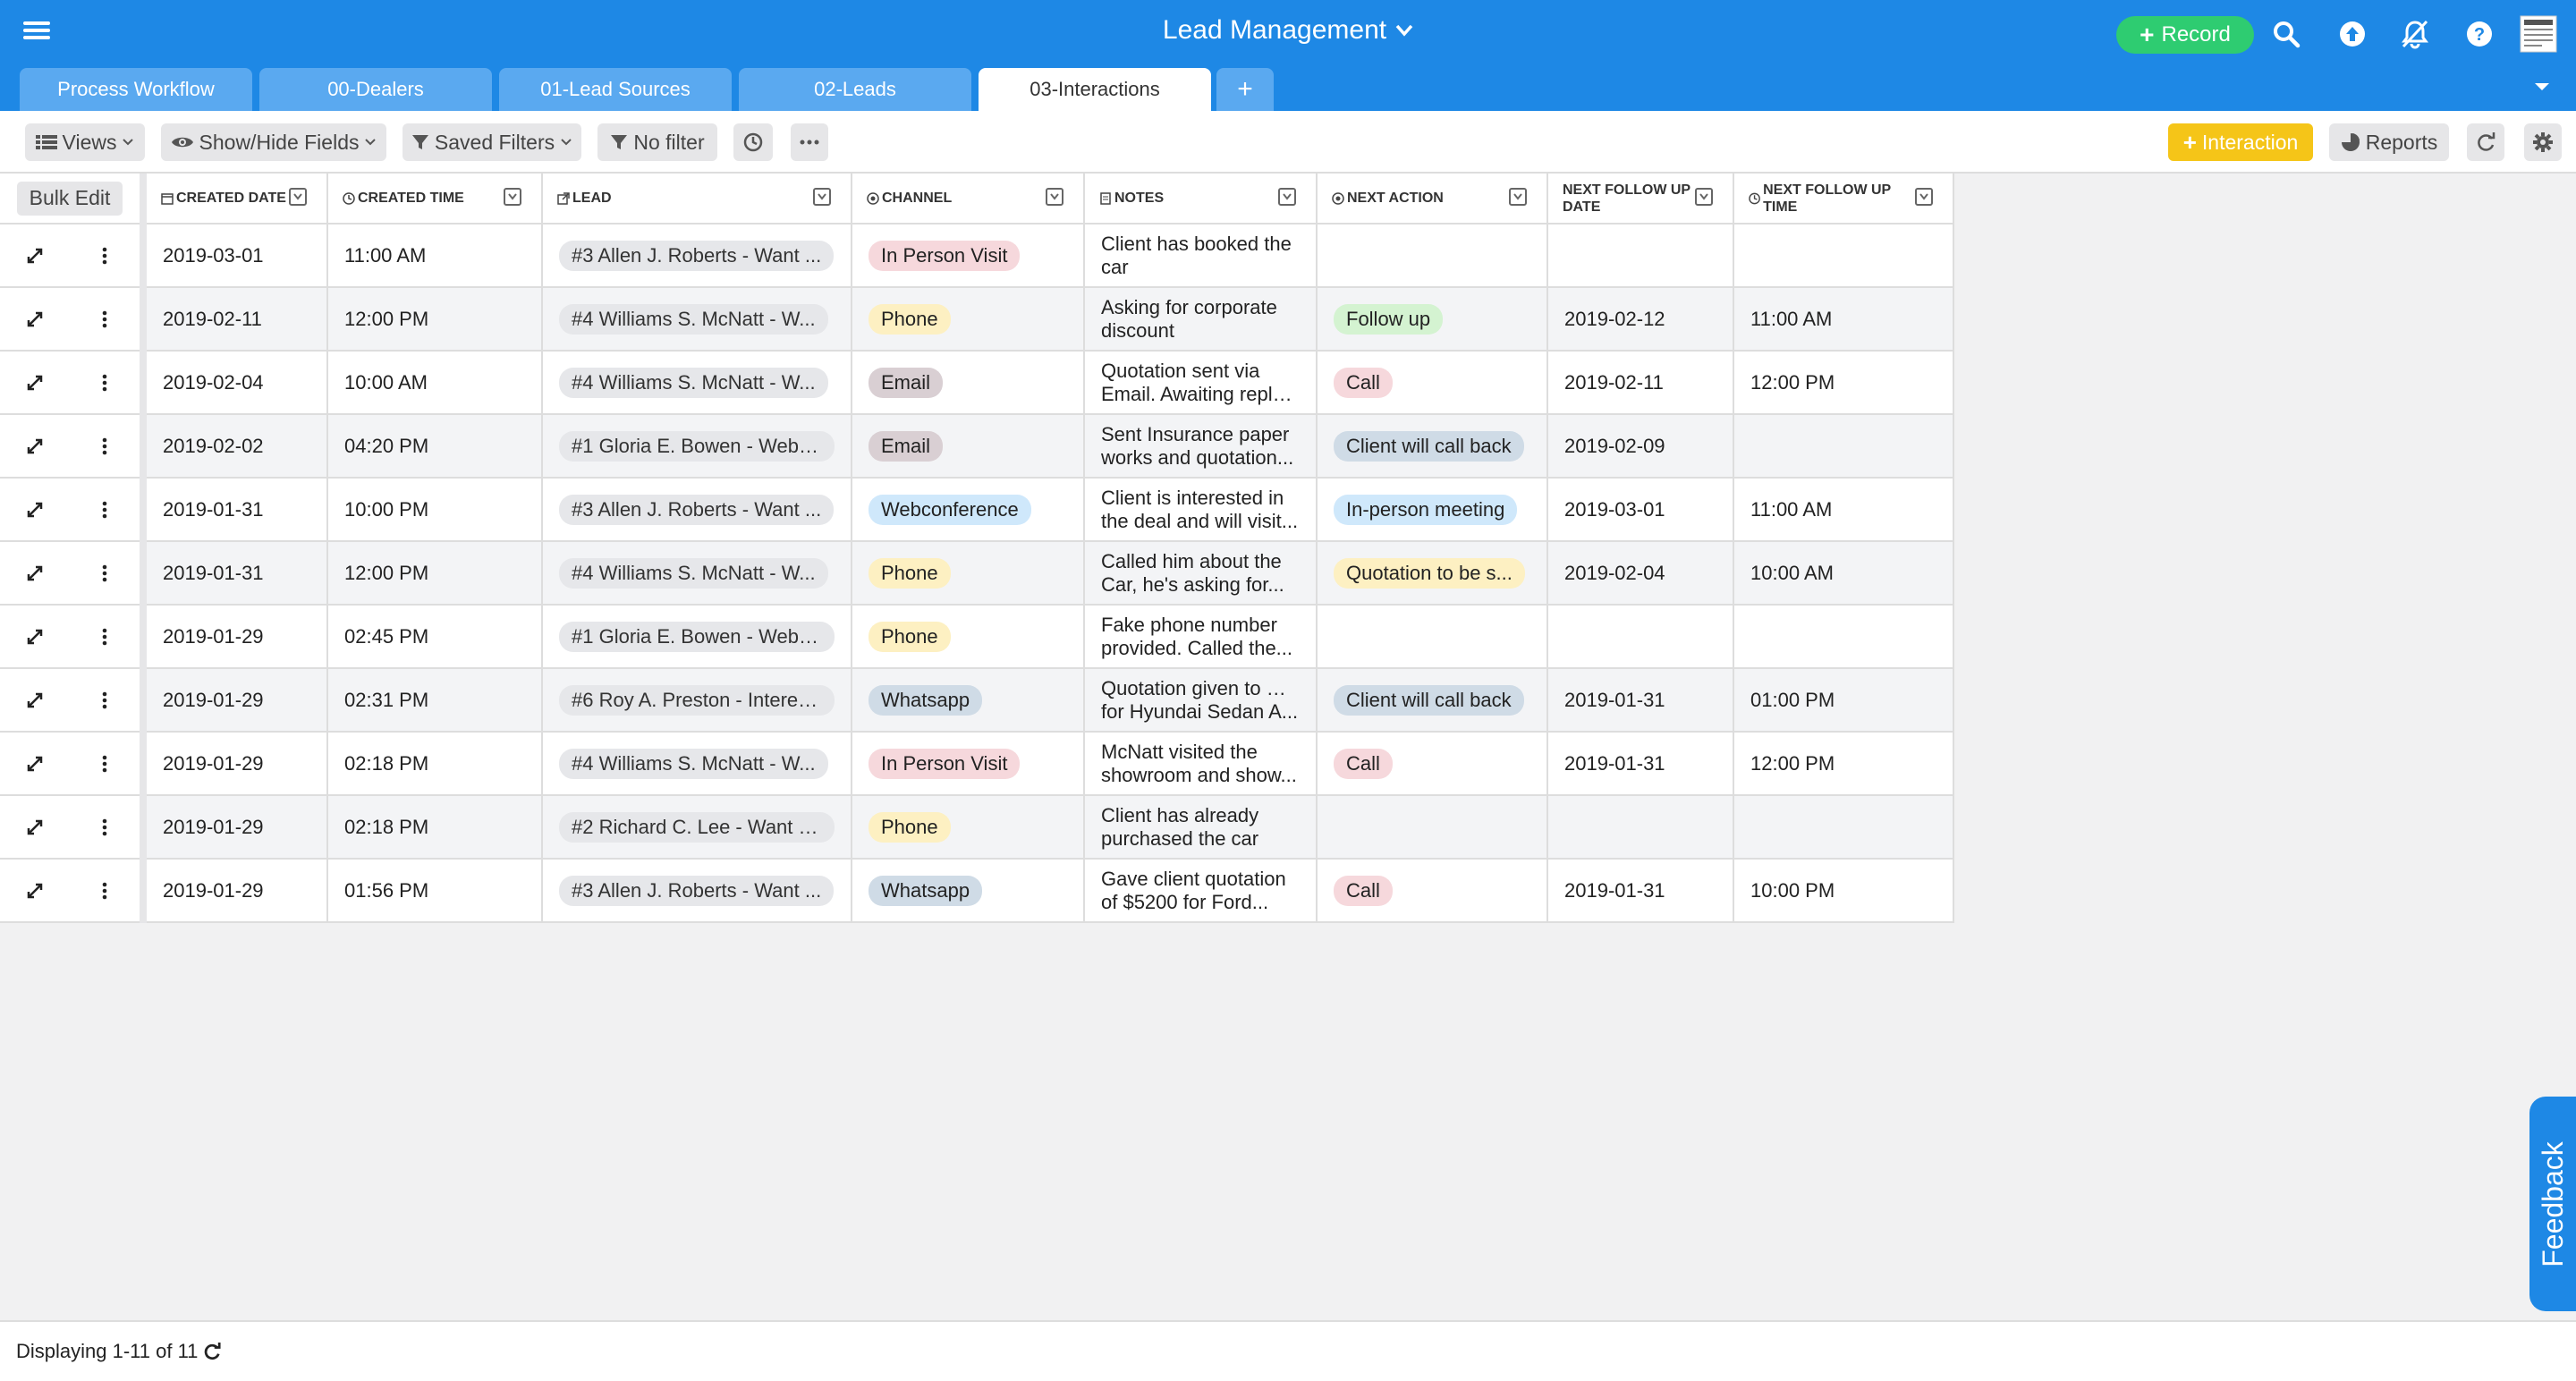 The width and height of the screenshot is (2576, 1381). What do you see at coordinates (435, 637) in the screenshot?
I see `cell-created-time: 02:45 PM` at bounding box center [435, 637].